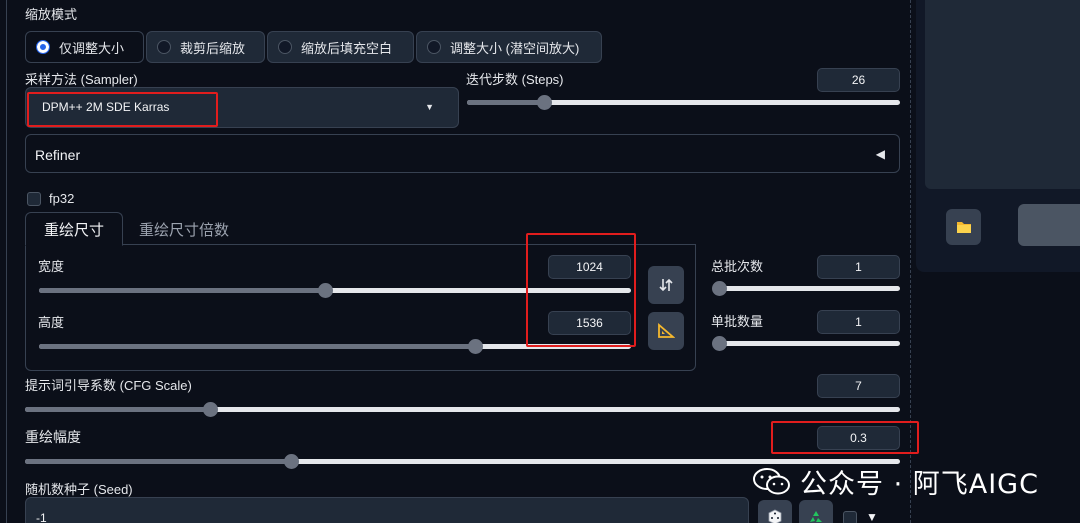  I want to click on watermark-text: 公众号 · 阿飞AIGC, so click(919, 484).